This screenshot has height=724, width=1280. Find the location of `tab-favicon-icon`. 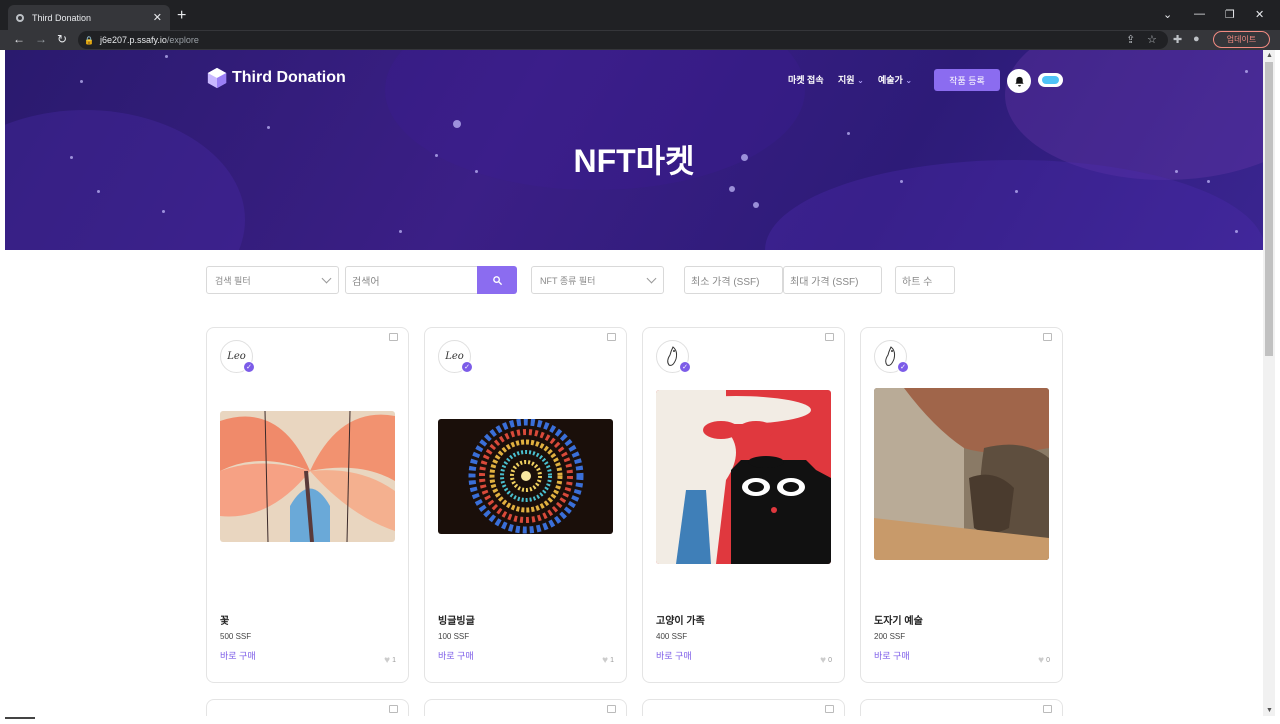

tab-favicon-icon is located at coordinates (20, 17).